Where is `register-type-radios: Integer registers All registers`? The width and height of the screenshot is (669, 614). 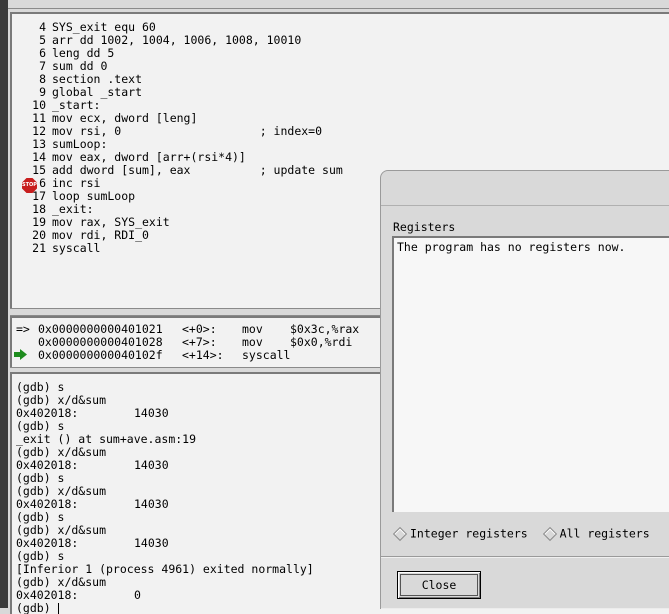 register-type-radios: Integer registers All registers is located at coordinates (521, 534).